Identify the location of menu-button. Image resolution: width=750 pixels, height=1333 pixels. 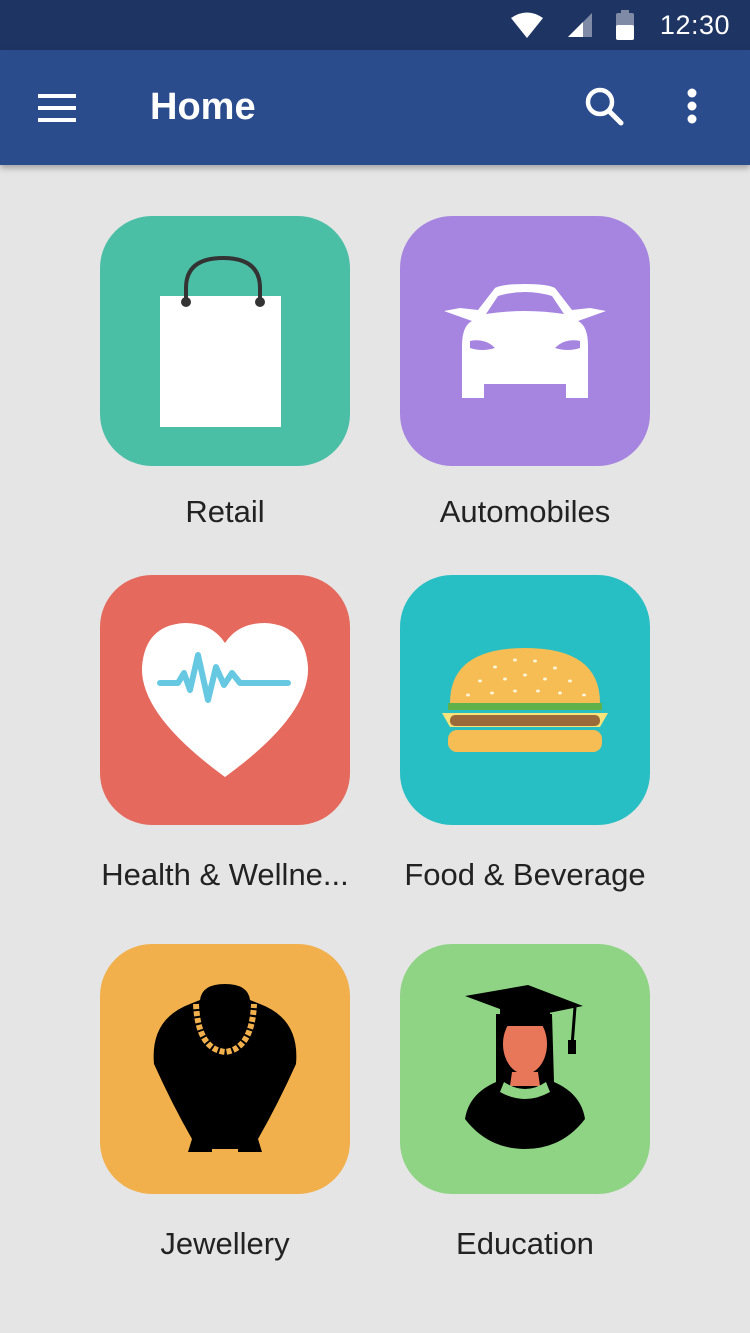
(56, 108).